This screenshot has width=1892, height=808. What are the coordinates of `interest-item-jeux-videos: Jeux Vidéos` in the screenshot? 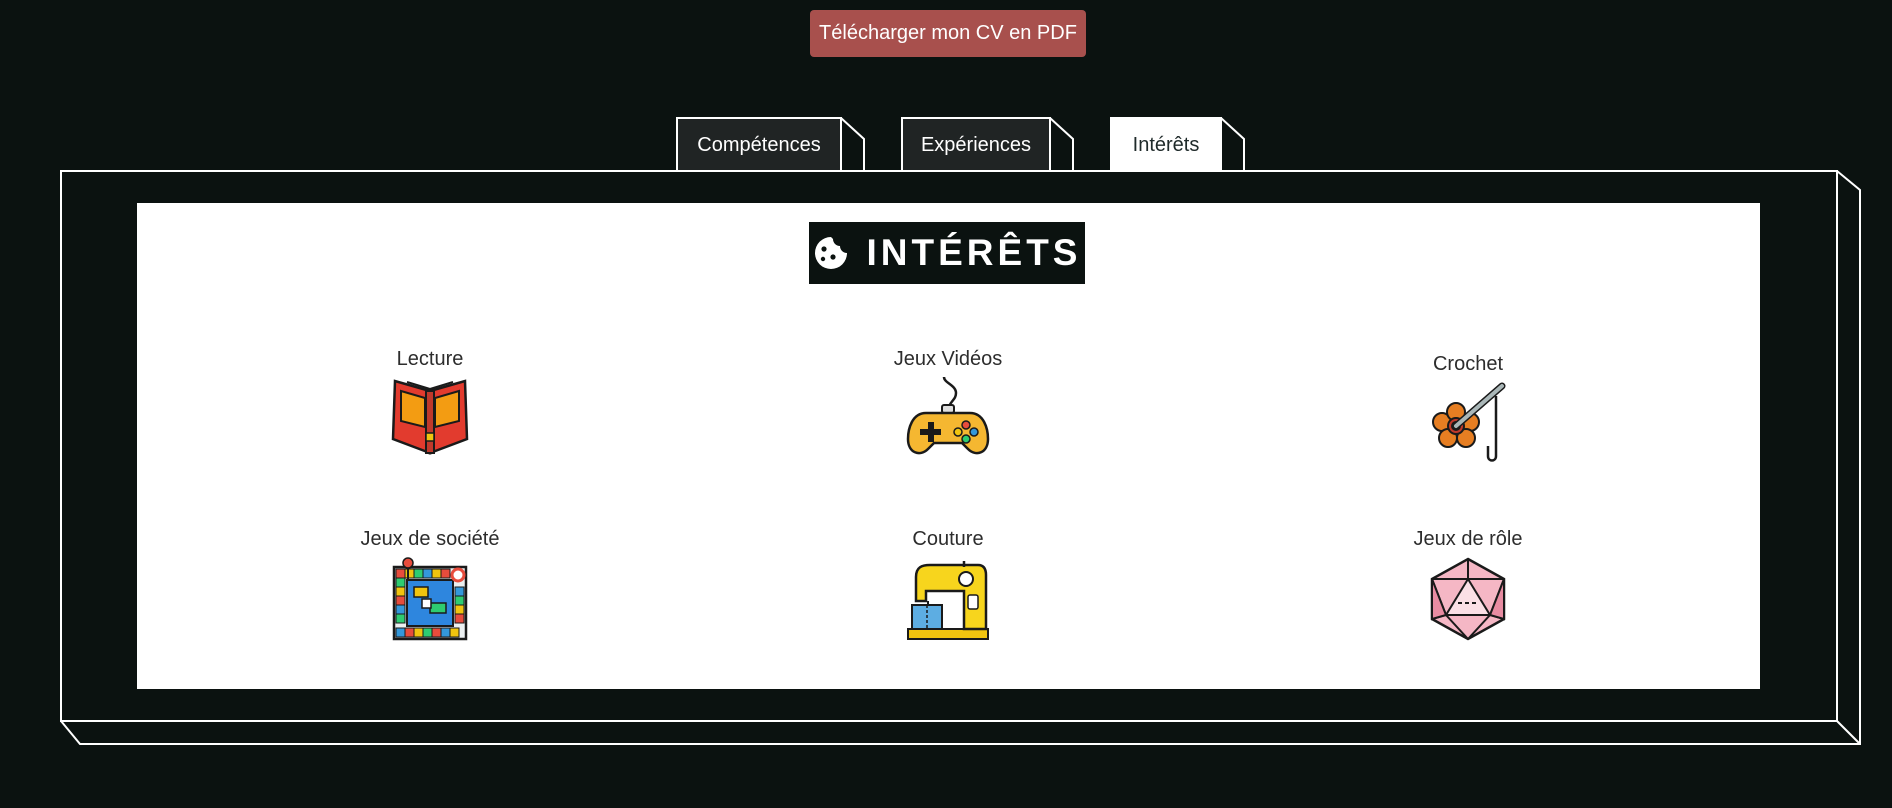 It's located at (948, 403).